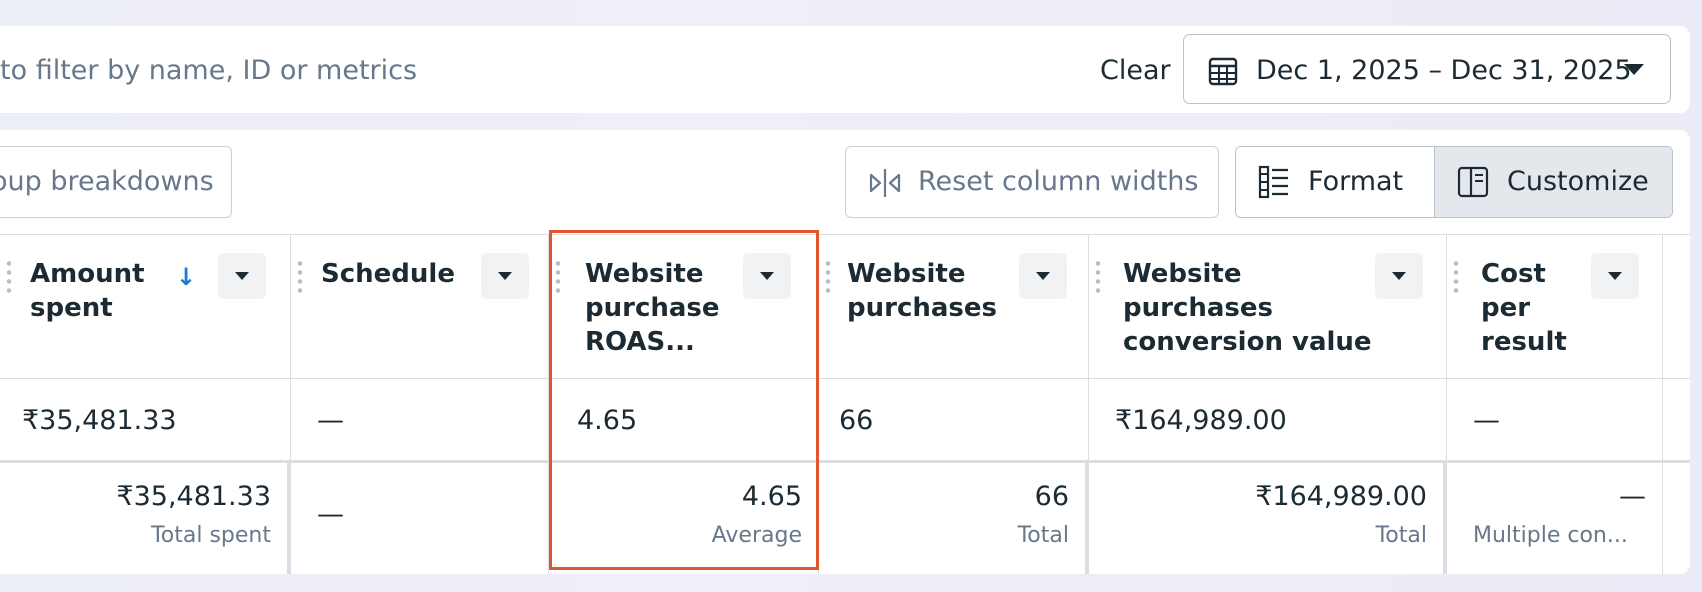 The width and height of the screenshot is (1702, 592). Describe the element at coordinates (684, 421) in the screenshot. I see `table-cell: 4.65` at that location.